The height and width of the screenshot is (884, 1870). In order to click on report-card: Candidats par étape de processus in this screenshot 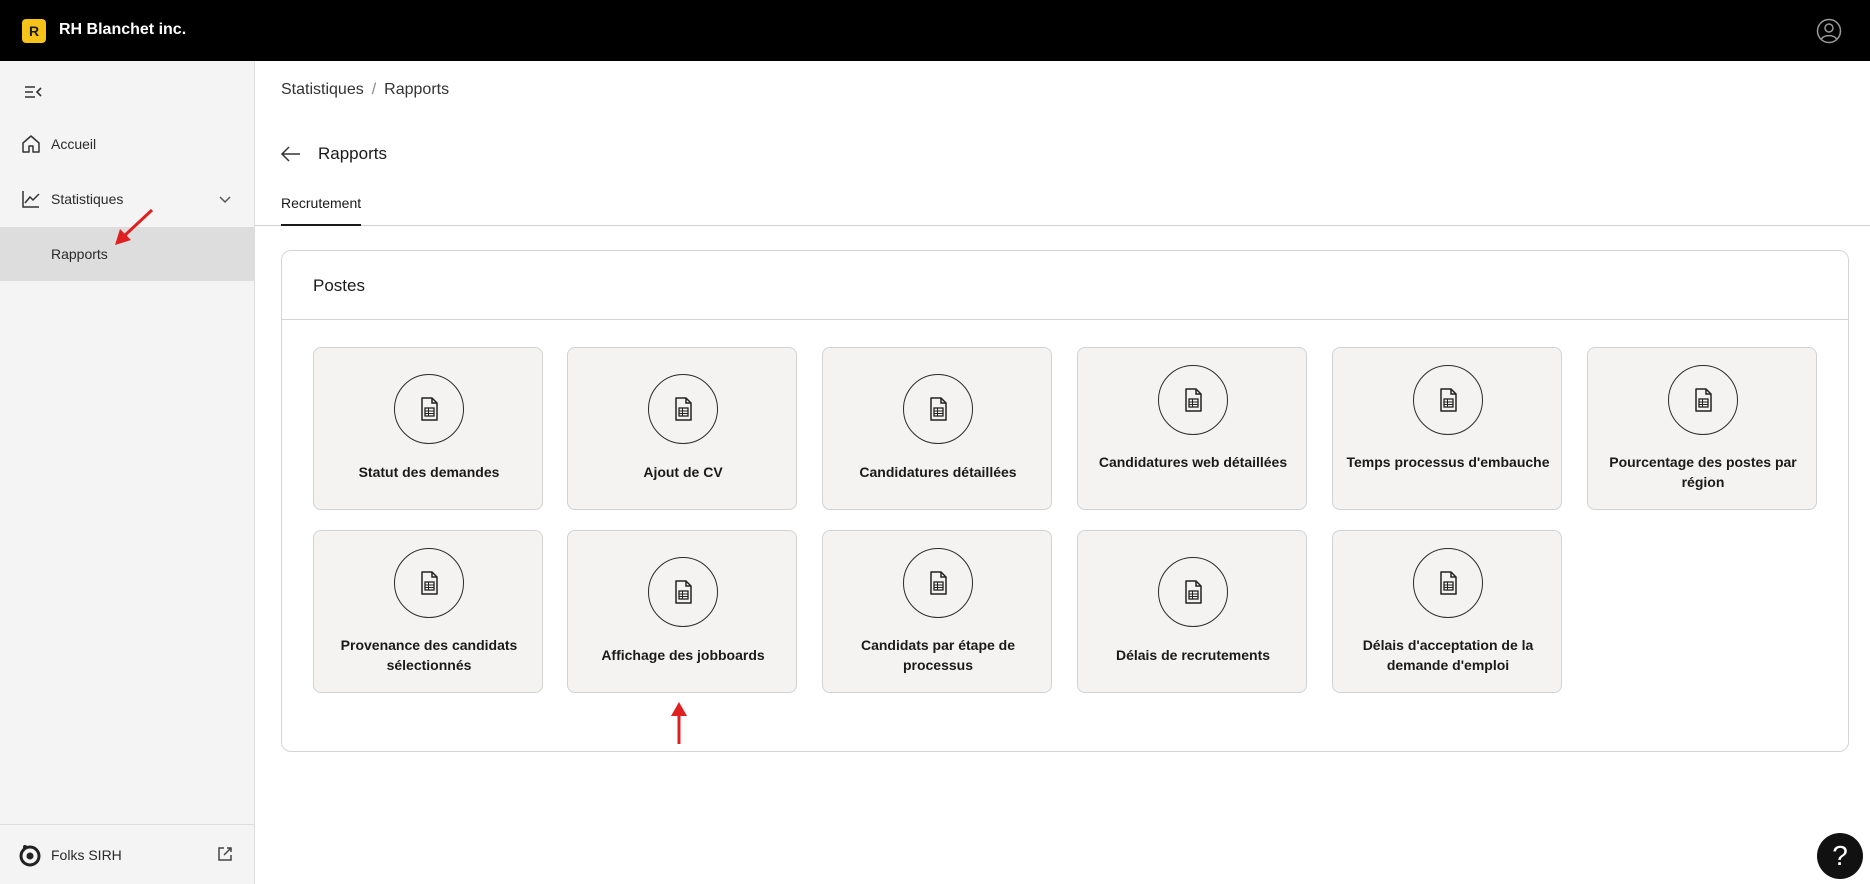, I will do `click(937, 611)`.